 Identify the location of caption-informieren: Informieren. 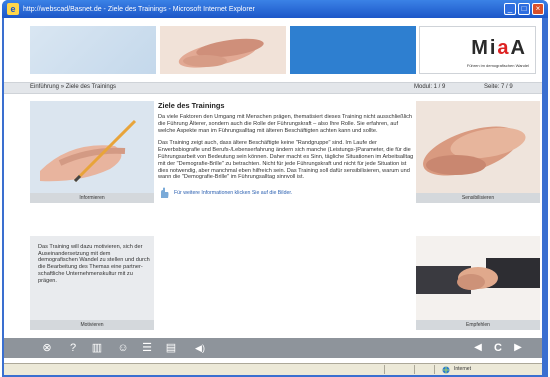
(92, 198).